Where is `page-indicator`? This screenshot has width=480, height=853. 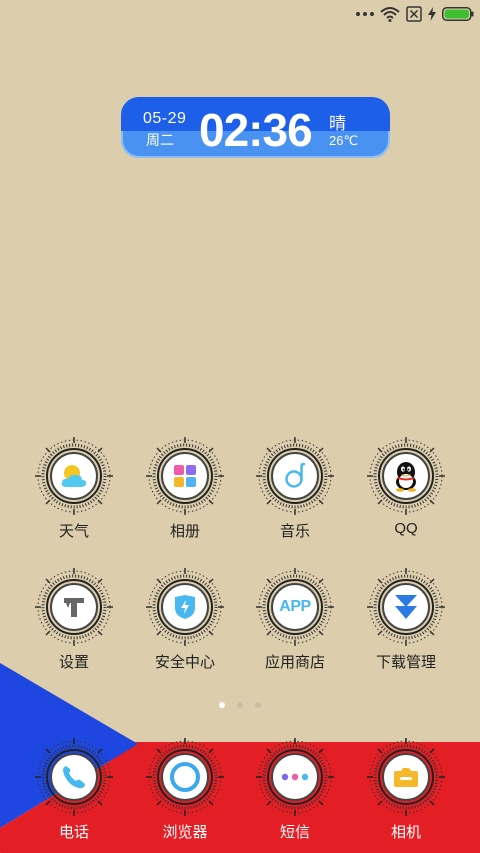 page-indicator is located at coordinates (240, 705).